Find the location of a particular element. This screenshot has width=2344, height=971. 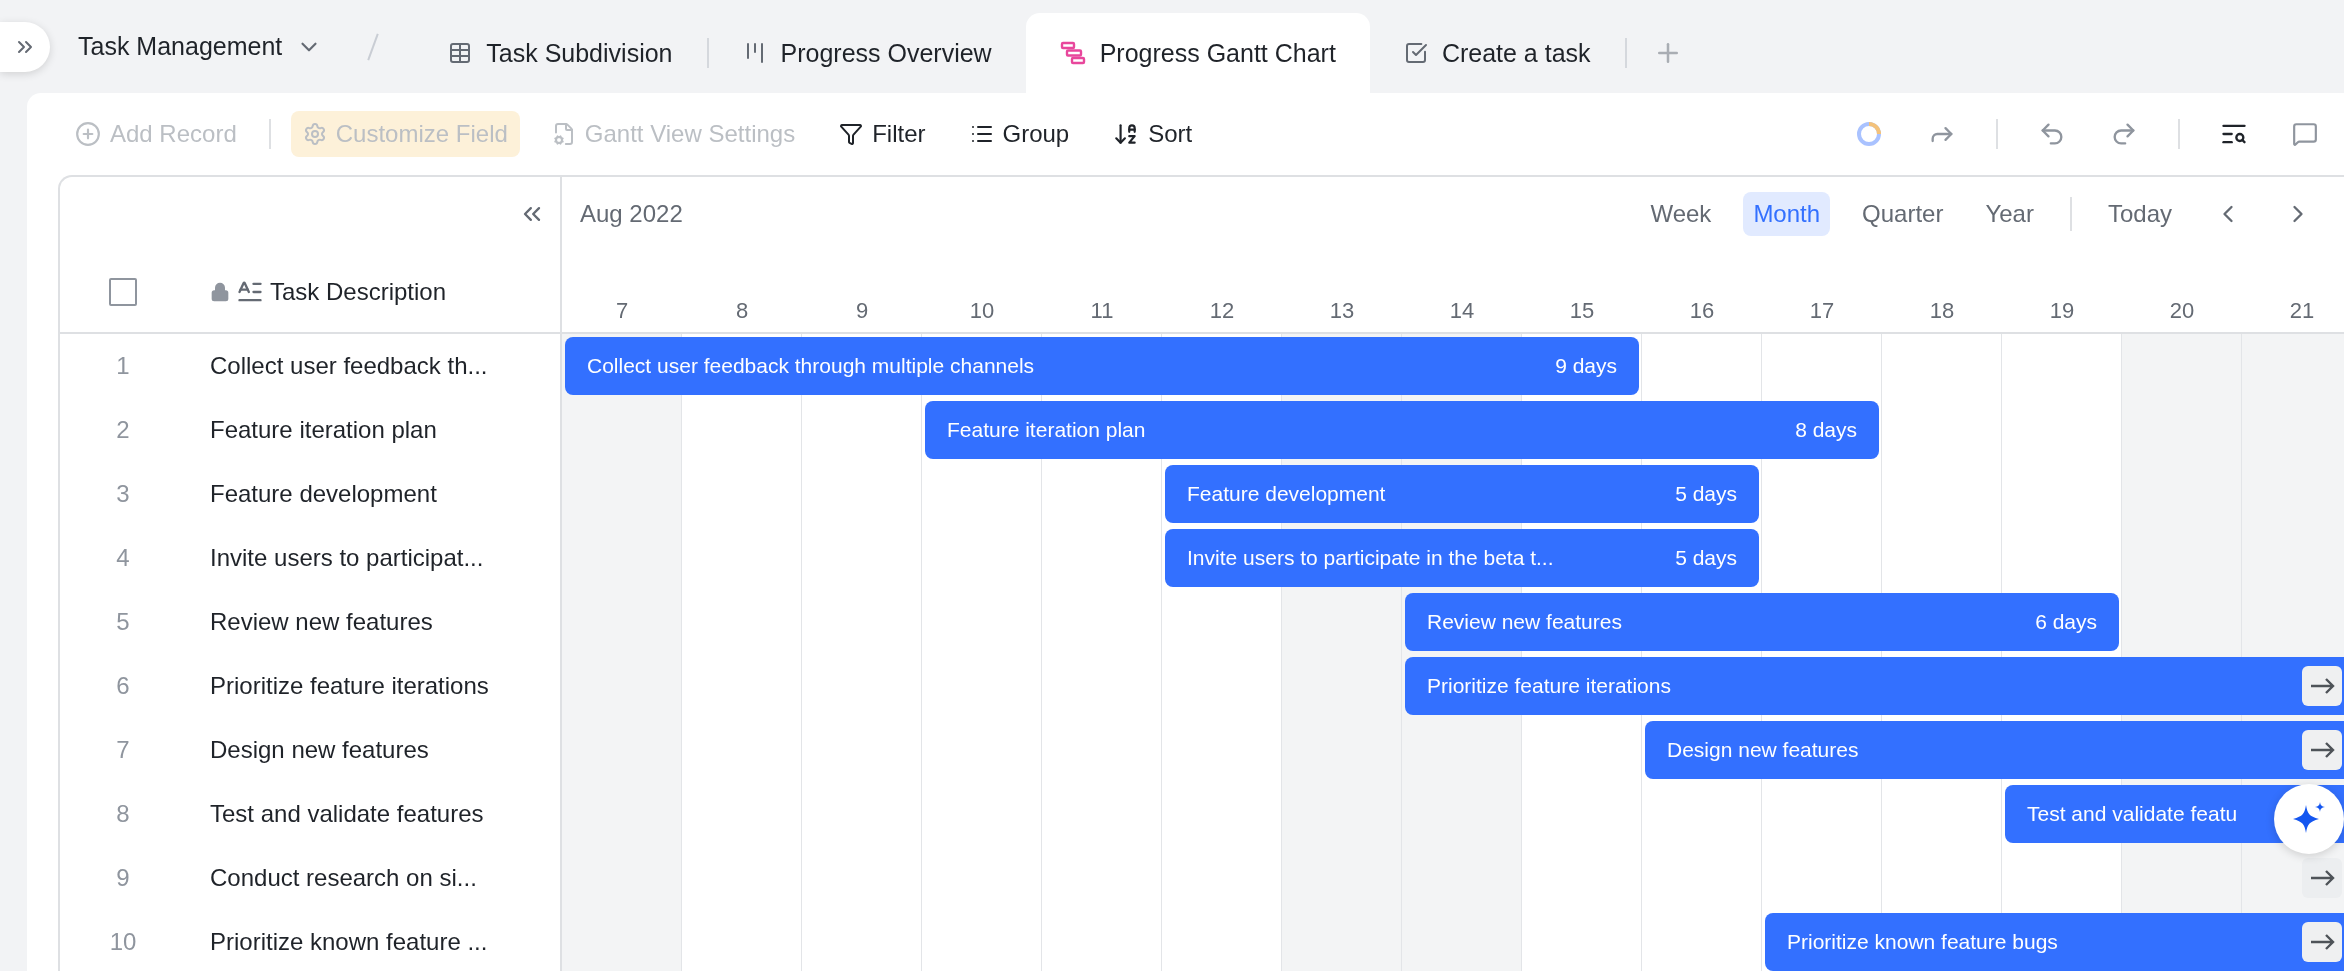

table-cell-text: Review new features is located at coordinates (321, 622).